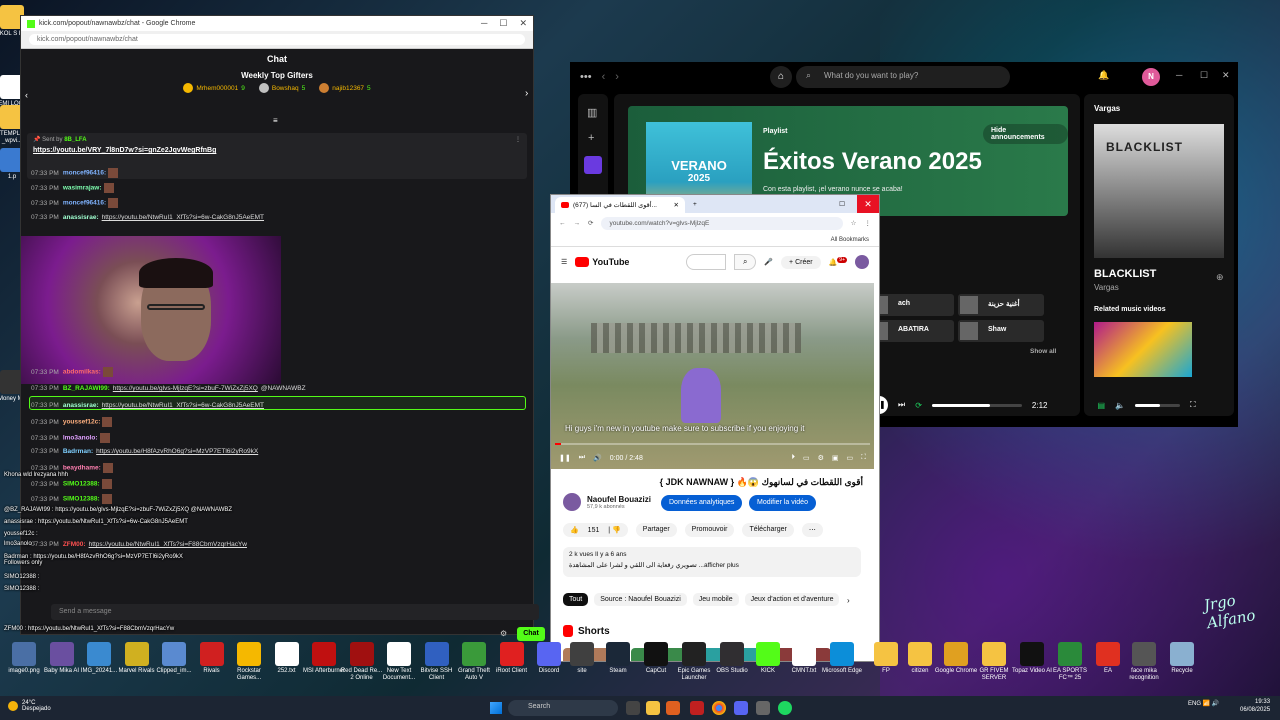  Describe the element at coordinates (564, 262) in the screenshot. I see `hamburger-icon: ☰` at that location.